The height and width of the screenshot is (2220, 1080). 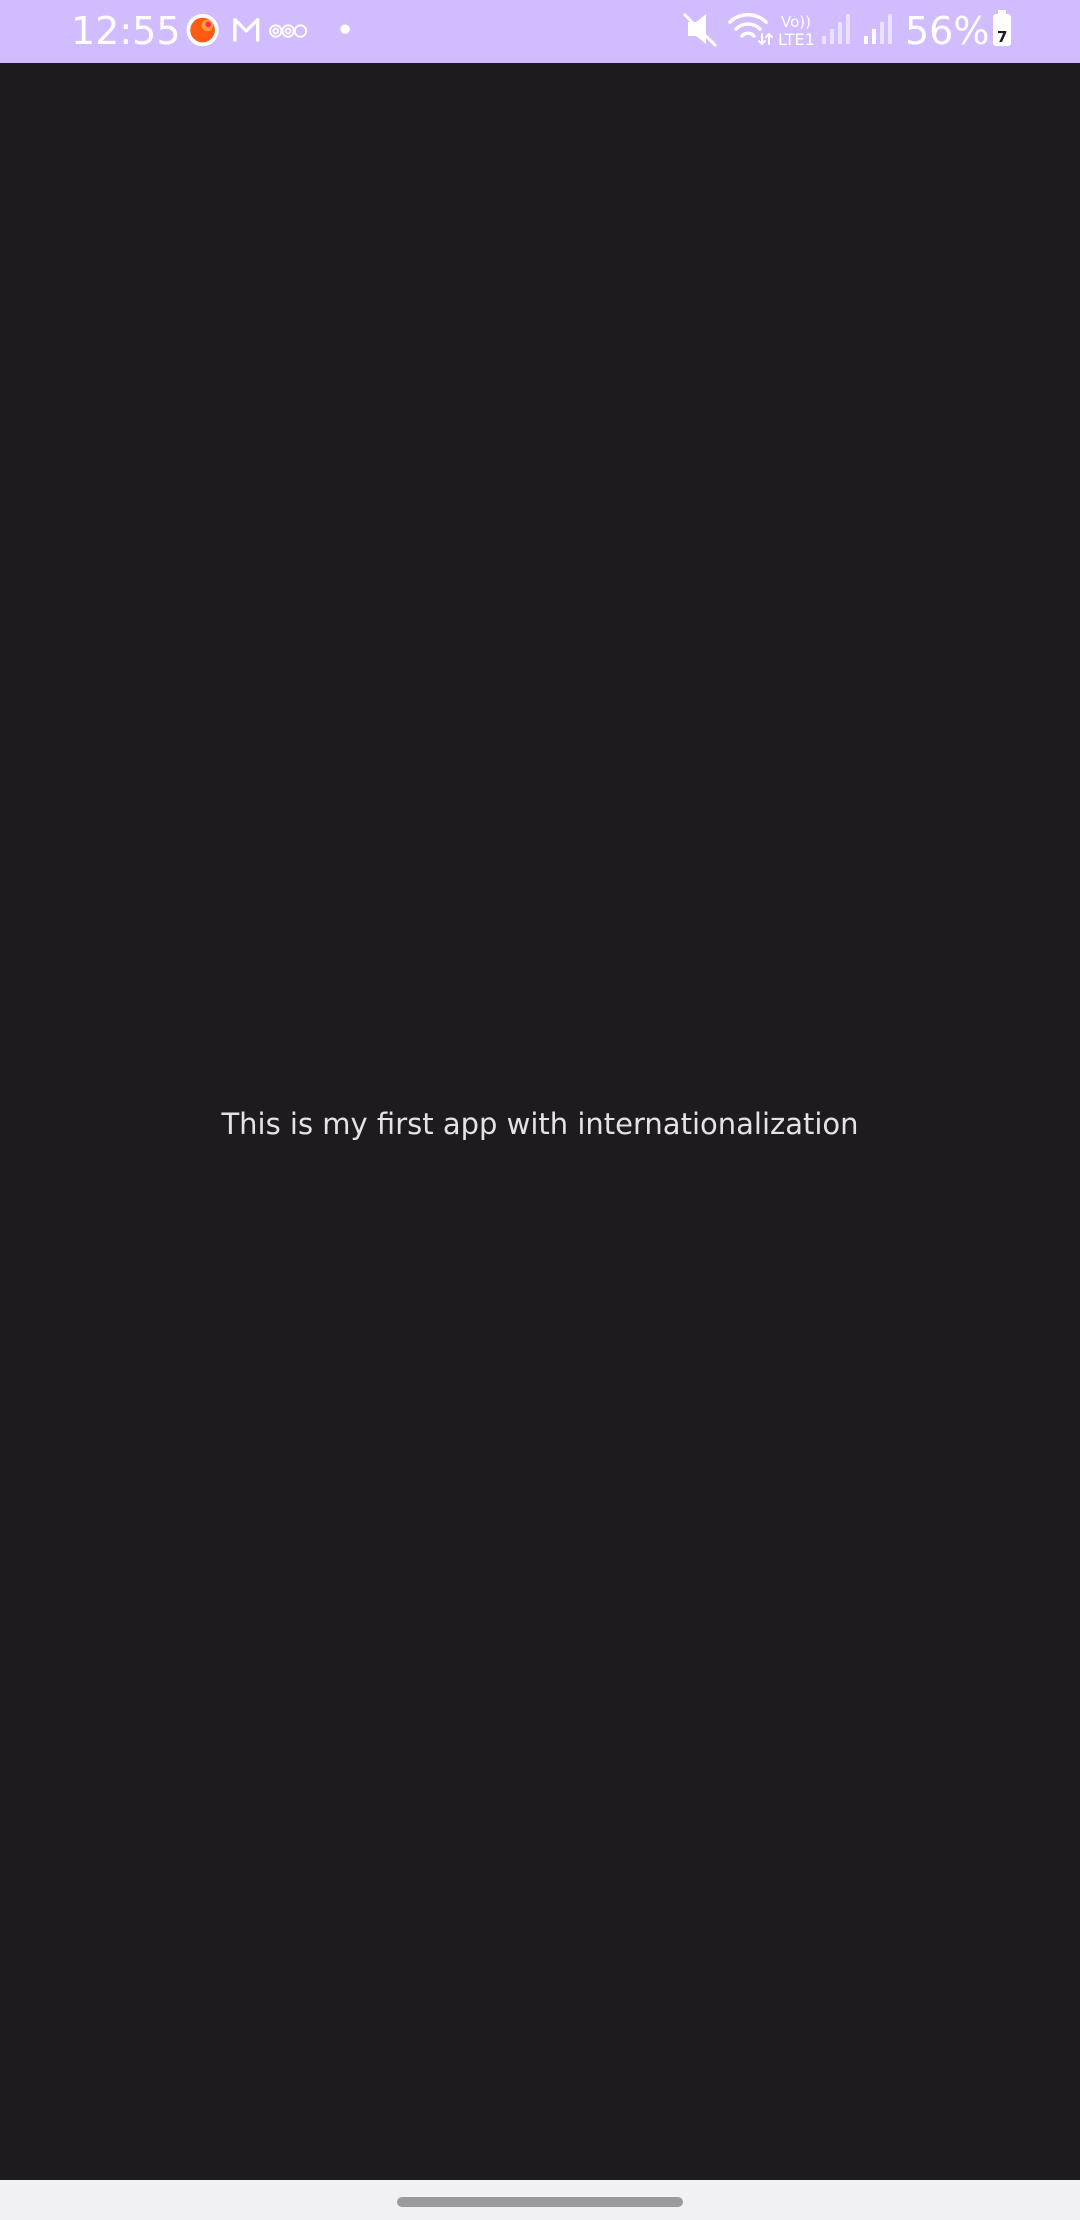 What do you see at coordinates (268, 30) in the screenshot?
I see `notification-icons` at bounding box center [268, 30].